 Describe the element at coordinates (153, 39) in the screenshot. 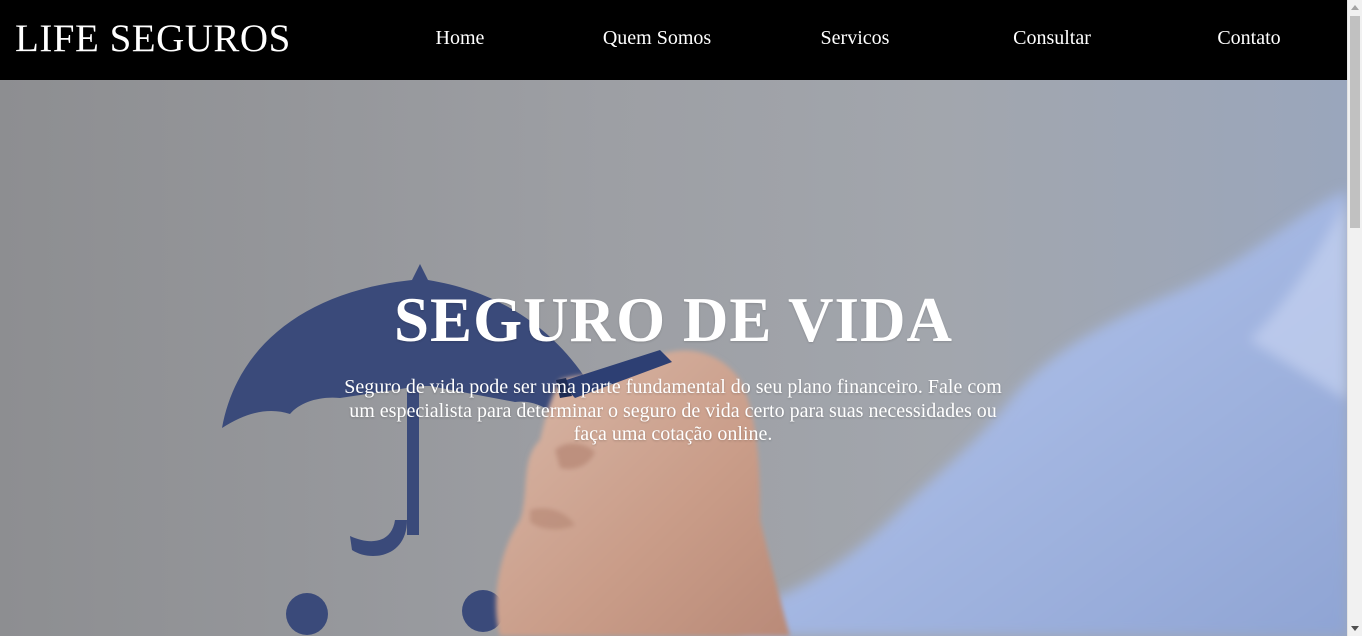

I see `brand-logo: LIFE SEGUROS` at that location.